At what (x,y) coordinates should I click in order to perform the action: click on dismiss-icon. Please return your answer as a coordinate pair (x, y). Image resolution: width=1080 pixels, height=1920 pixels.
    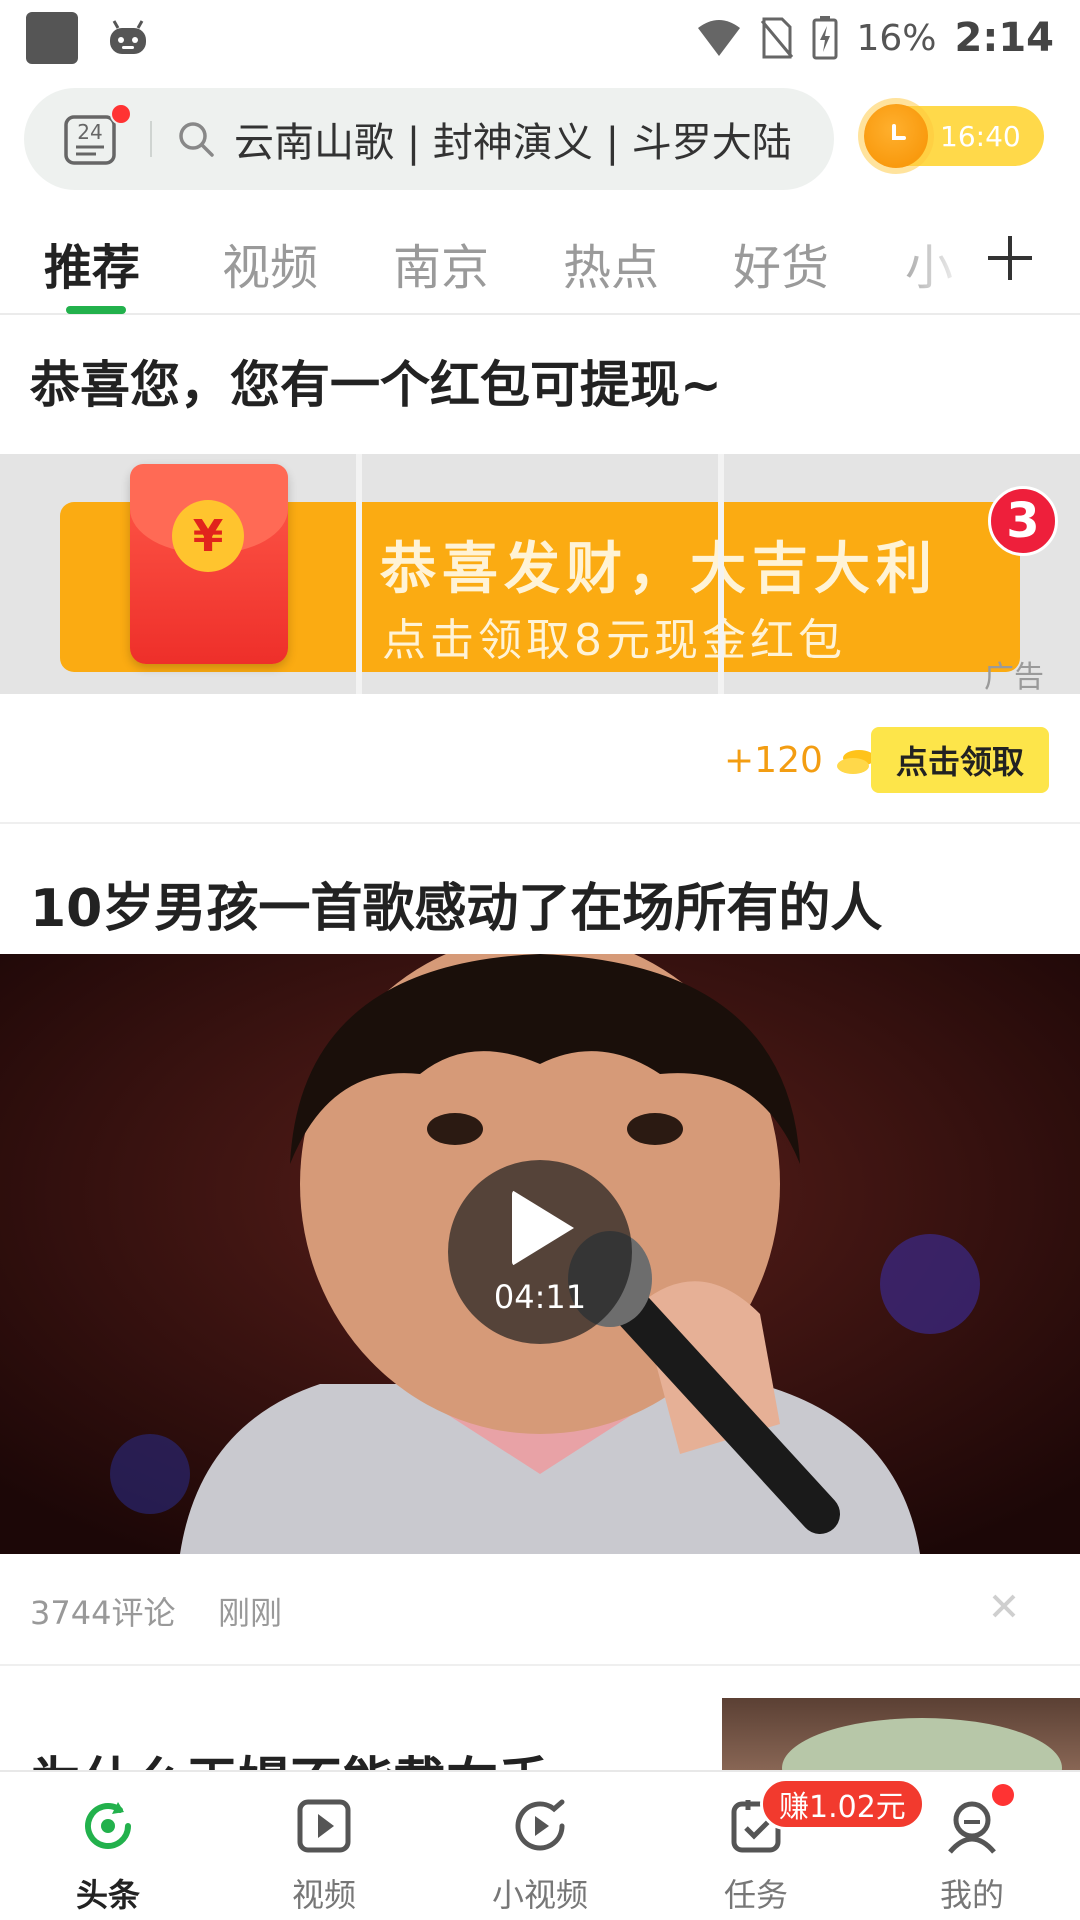
    Looking at the image, I should click on (1004, 1604).